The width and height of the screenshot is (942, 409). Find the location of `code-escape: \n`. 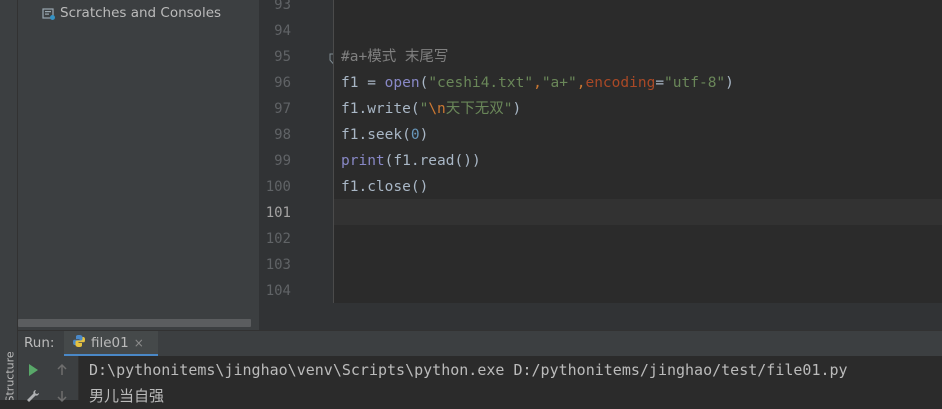

code-escape: \n is located at coordinates (437, 109).